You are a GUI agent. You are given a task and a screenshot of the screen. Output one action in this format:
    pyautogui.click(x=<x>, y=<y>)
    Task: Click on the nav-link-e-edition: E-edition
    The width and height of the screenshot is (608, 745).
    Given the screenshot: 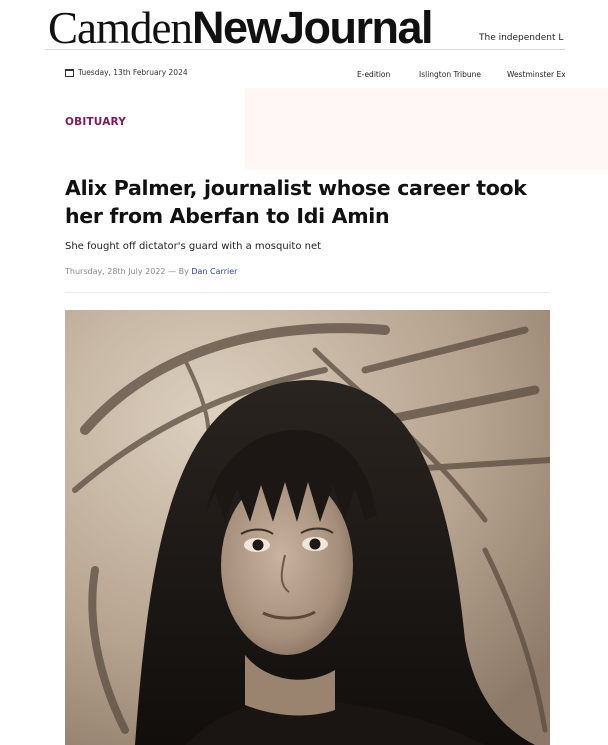 What is the action you would take?
    pyautogui.click(x=373, y=74)
    